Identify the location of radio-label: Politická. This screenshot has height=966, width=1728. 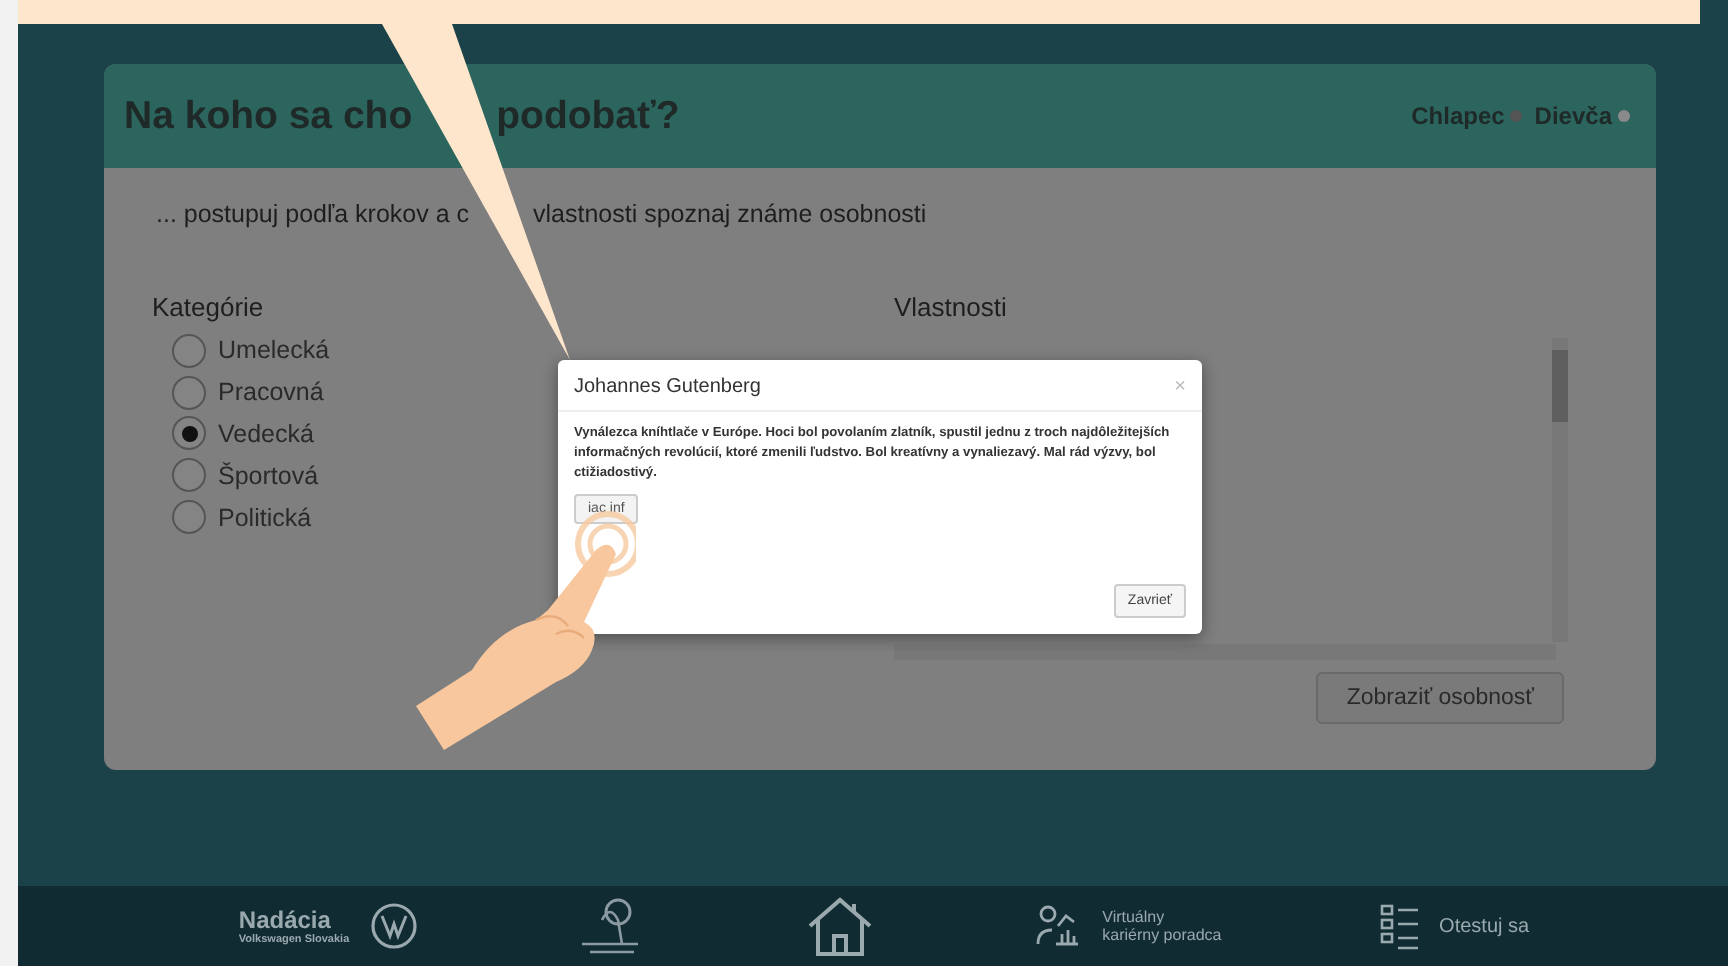
(265, 517).